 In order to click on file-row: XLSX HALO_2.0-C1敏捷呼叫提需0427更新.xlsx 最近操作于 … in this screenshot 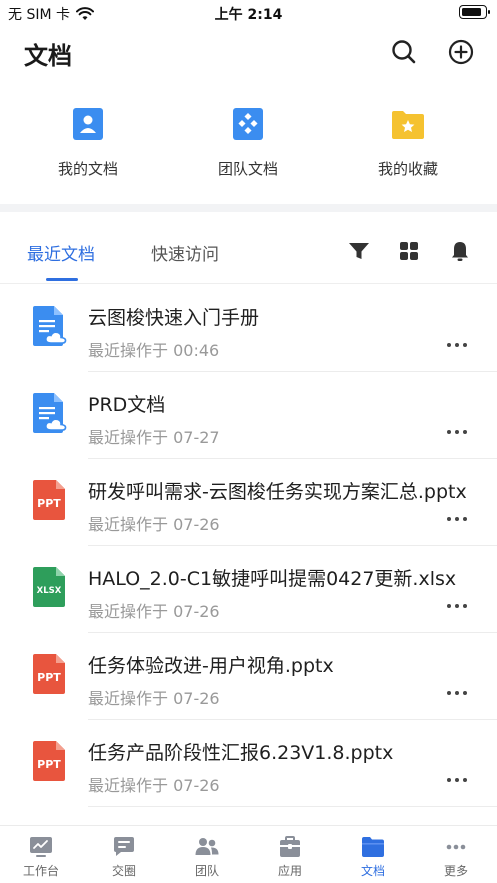, I will do `click(248, 589)`.